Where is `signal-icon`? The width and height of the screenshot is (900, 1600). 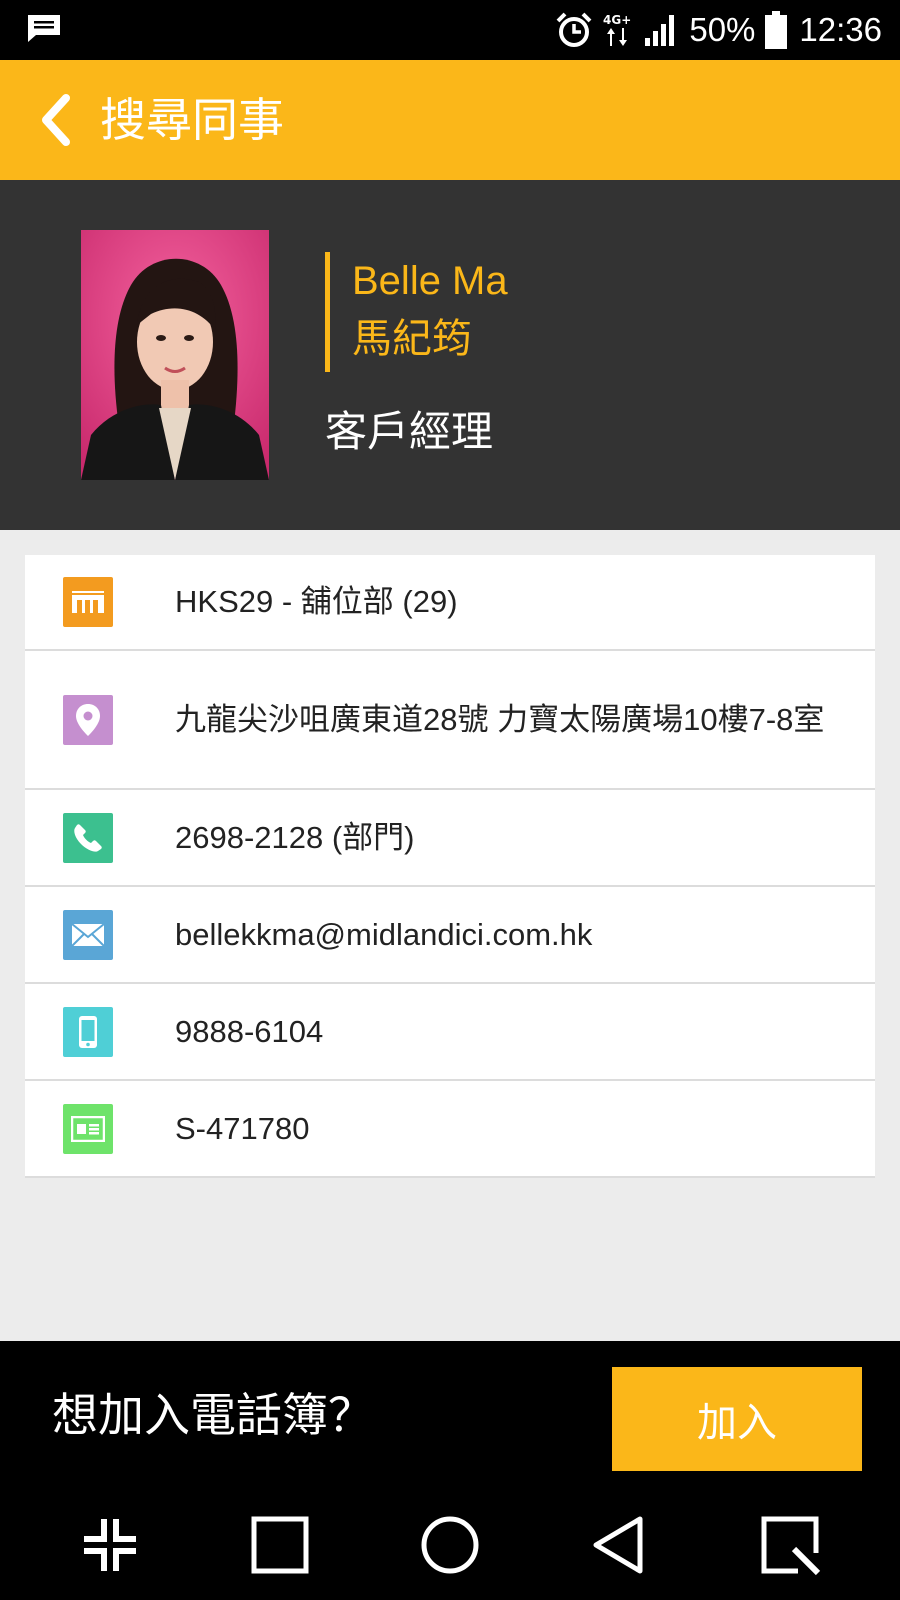 signal-icon is located at coordinates (660, 30).